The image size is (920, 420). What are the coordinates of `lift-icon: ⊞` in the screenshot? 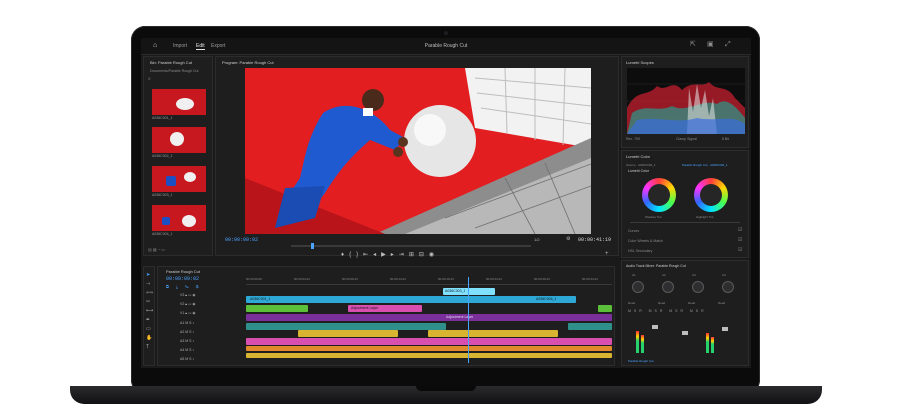 It's located at (414, 255).